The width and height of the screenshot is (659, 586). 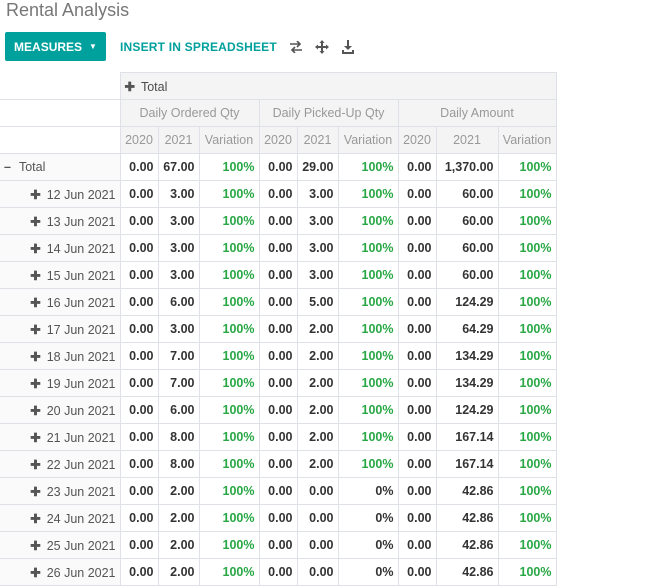 What do you see at coordinates (178, 356) in the screenshot?
I see `value-cell: 7.00` at bounding box center [178, 356].